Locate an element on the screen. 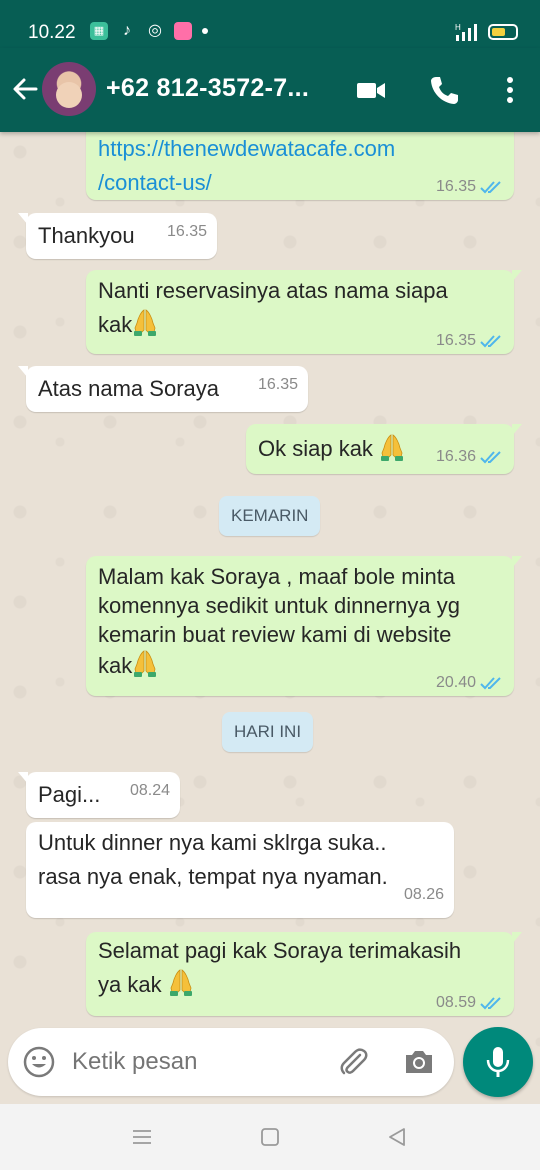 This screenshot has height=1170, width=540. message-text: Atas nama Soraya is located at coordinates (128, 388).